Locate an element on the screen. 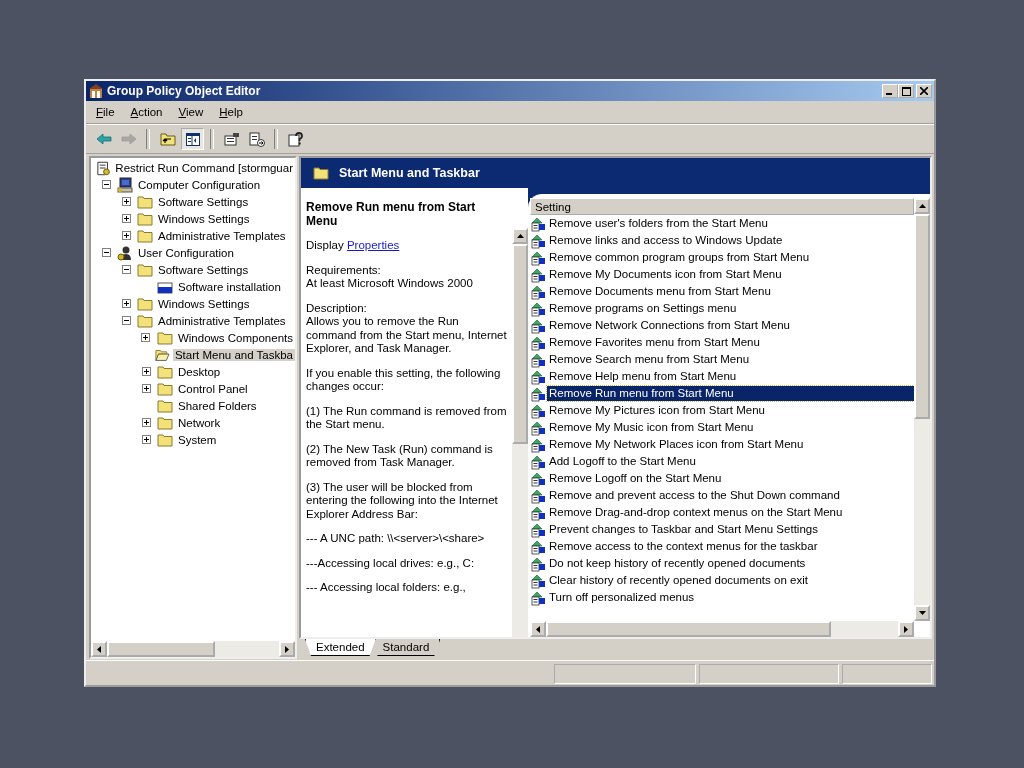 The image size is (1024, 768). minimize-button is located at coordinates (890, 91).